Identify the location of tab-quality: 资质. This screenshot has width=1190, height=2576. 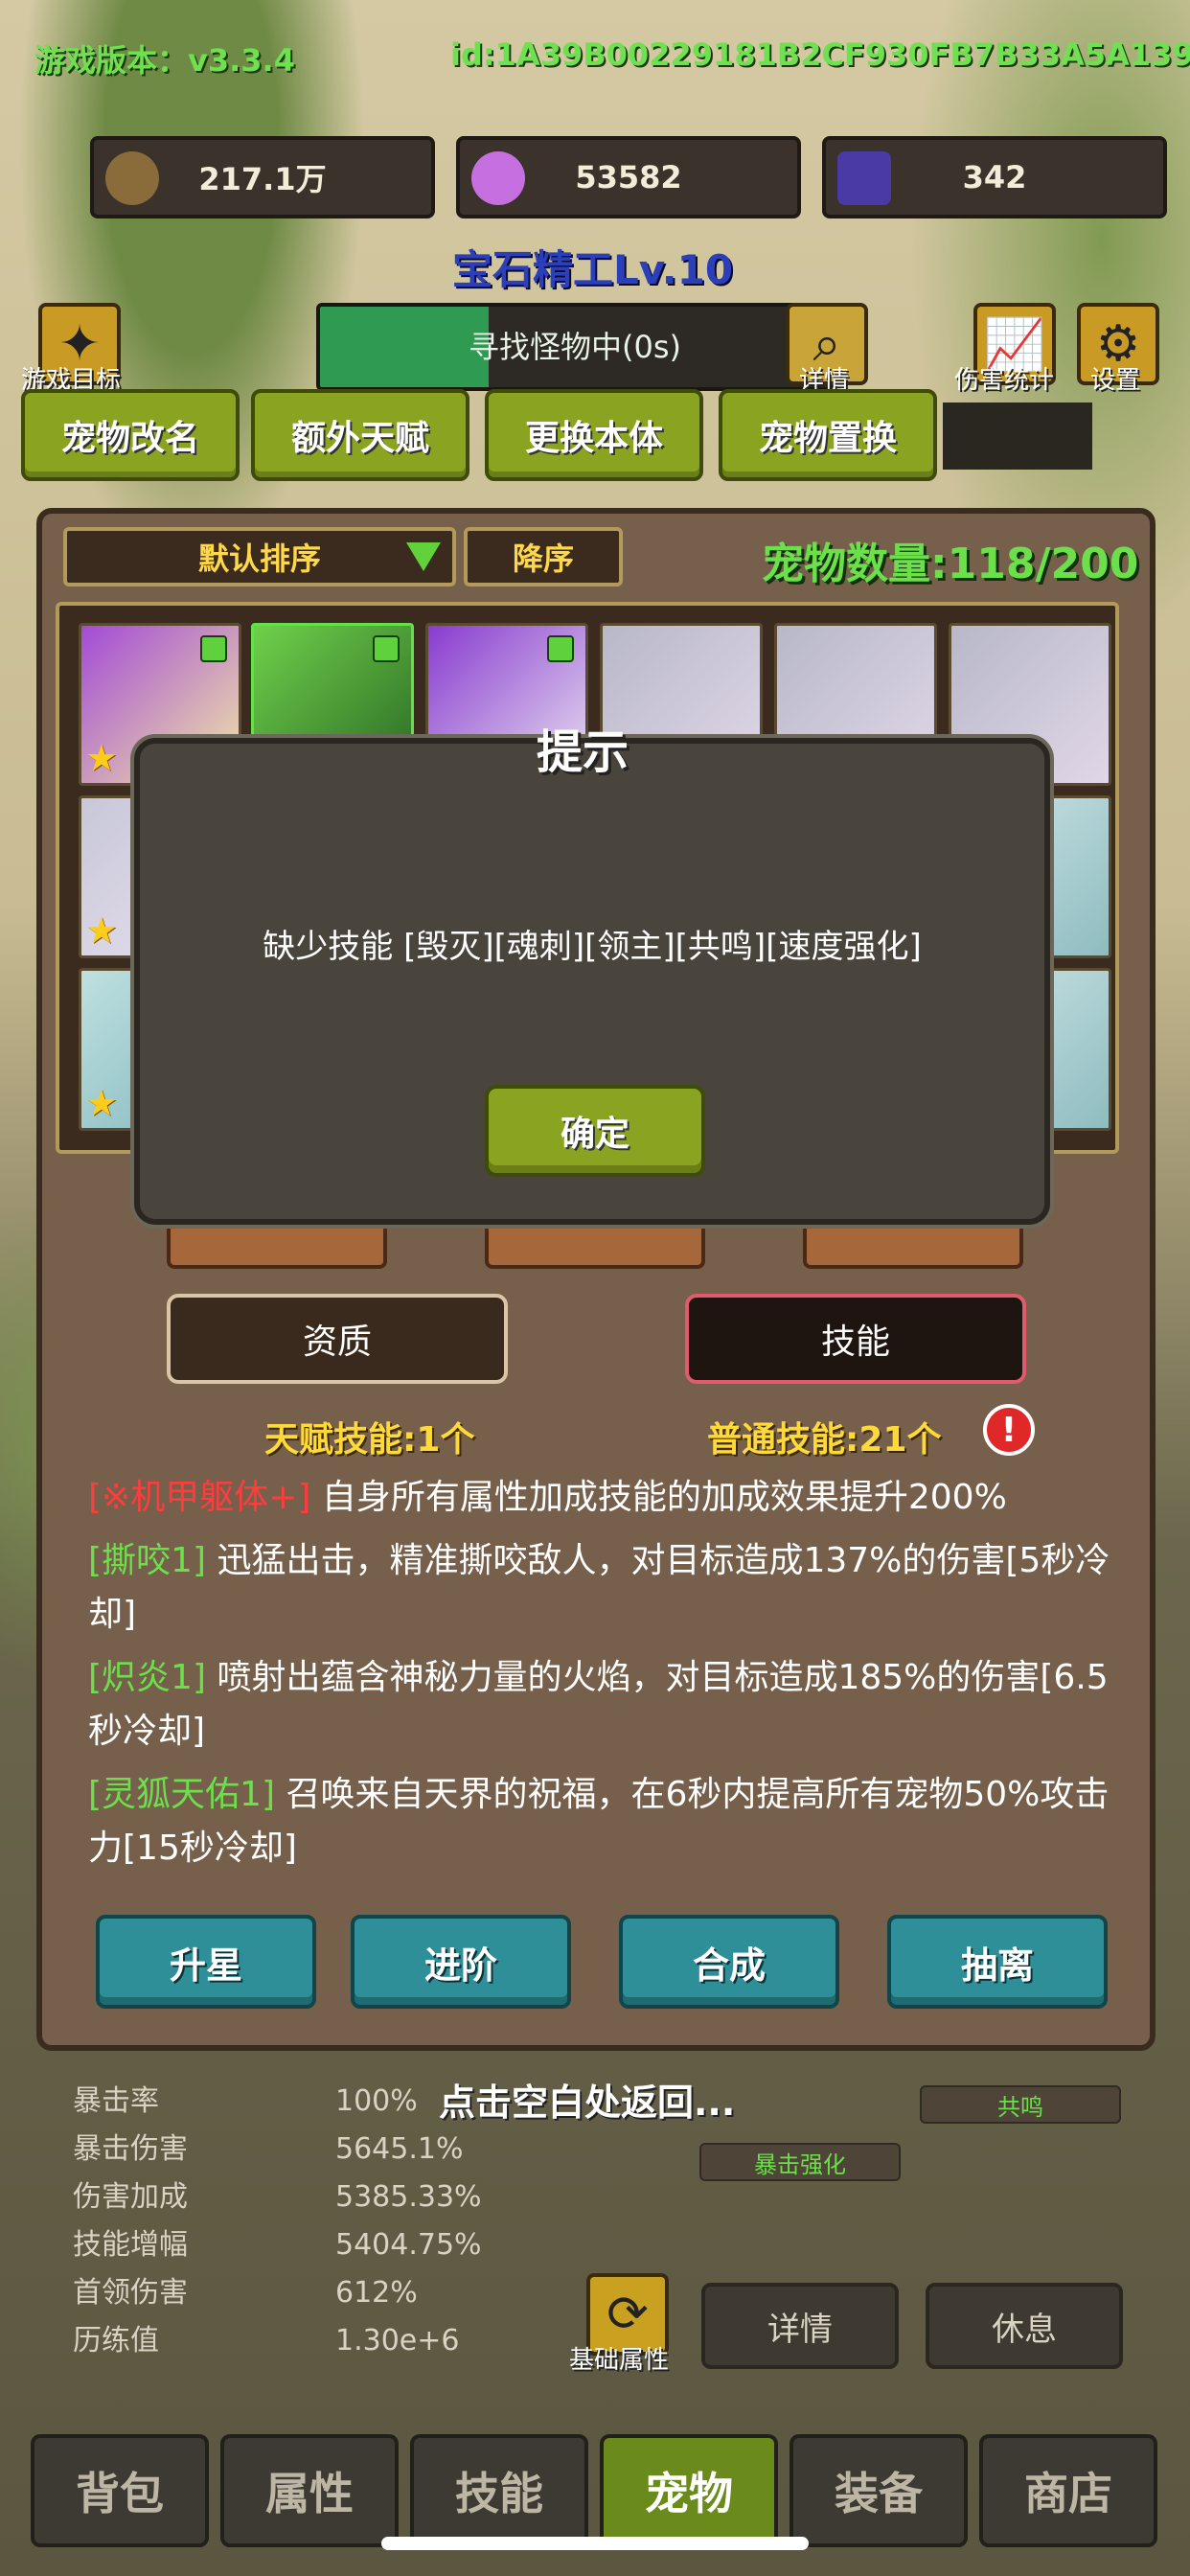
(338, 1339).